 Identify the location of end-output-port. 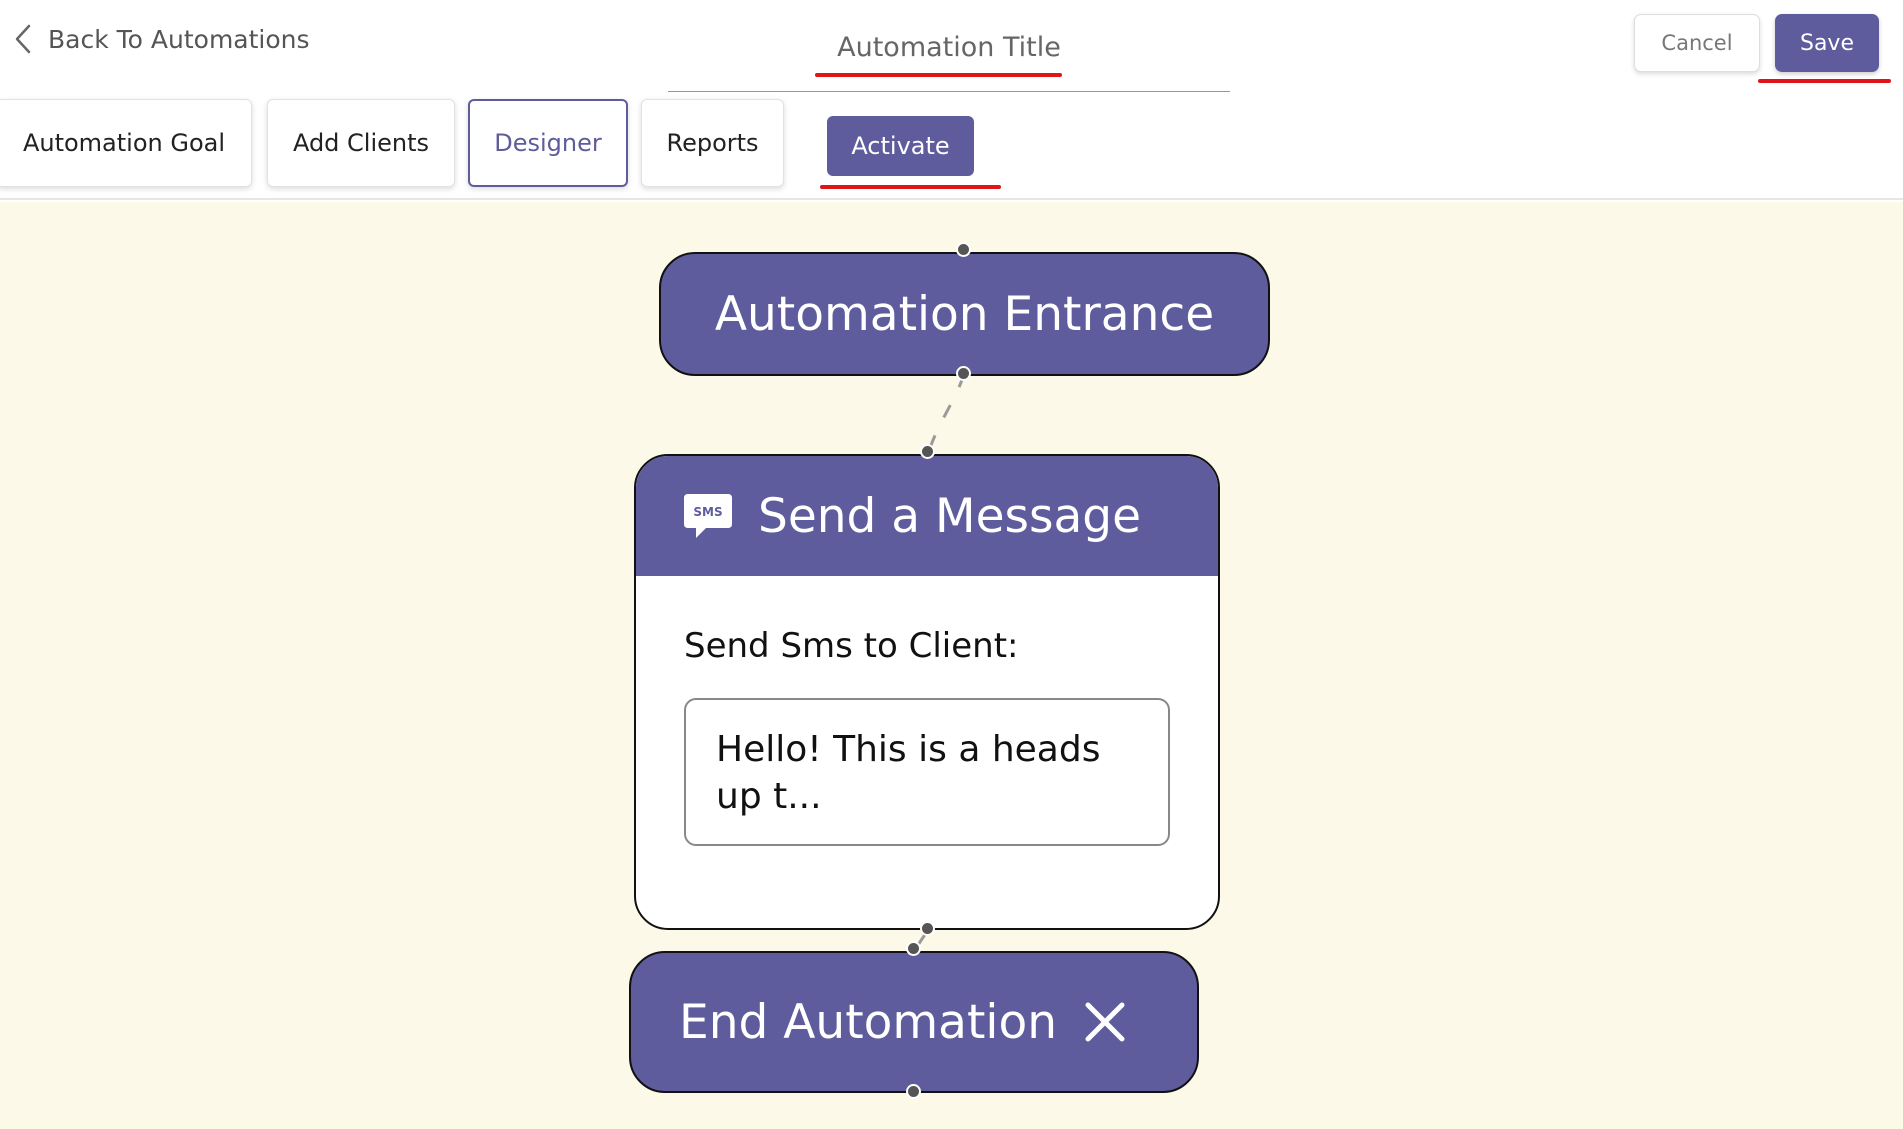
(913, 1091).